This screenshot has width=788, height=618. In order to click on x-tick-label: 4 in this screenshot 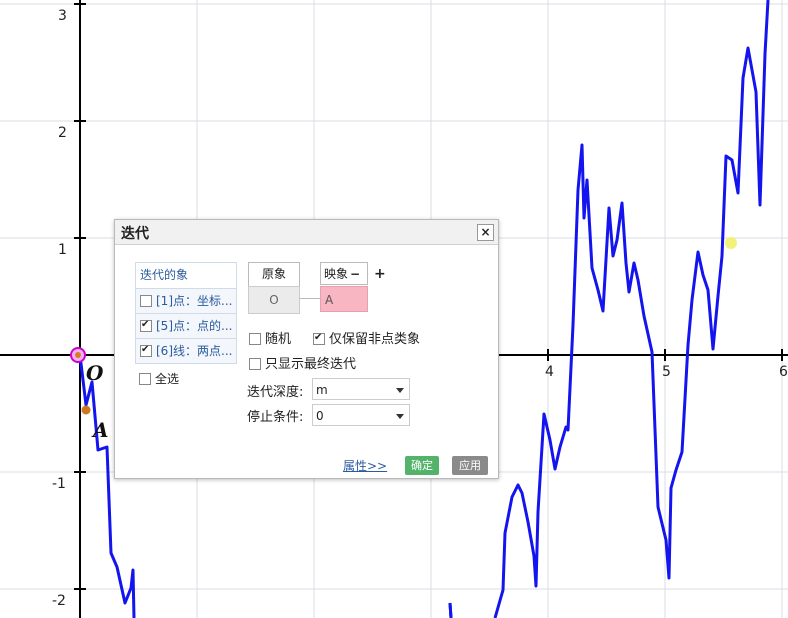, I will do `click(549, 372)`.